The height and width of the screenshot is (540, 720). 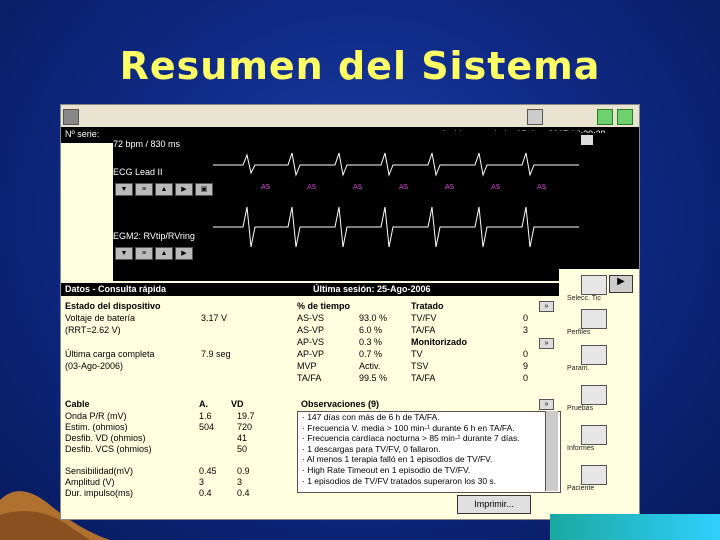 What do you see at coordinates (371, 330) in the screenshot?
I see `pacing-v: 6.0 %` at bounding box center [371, 330].